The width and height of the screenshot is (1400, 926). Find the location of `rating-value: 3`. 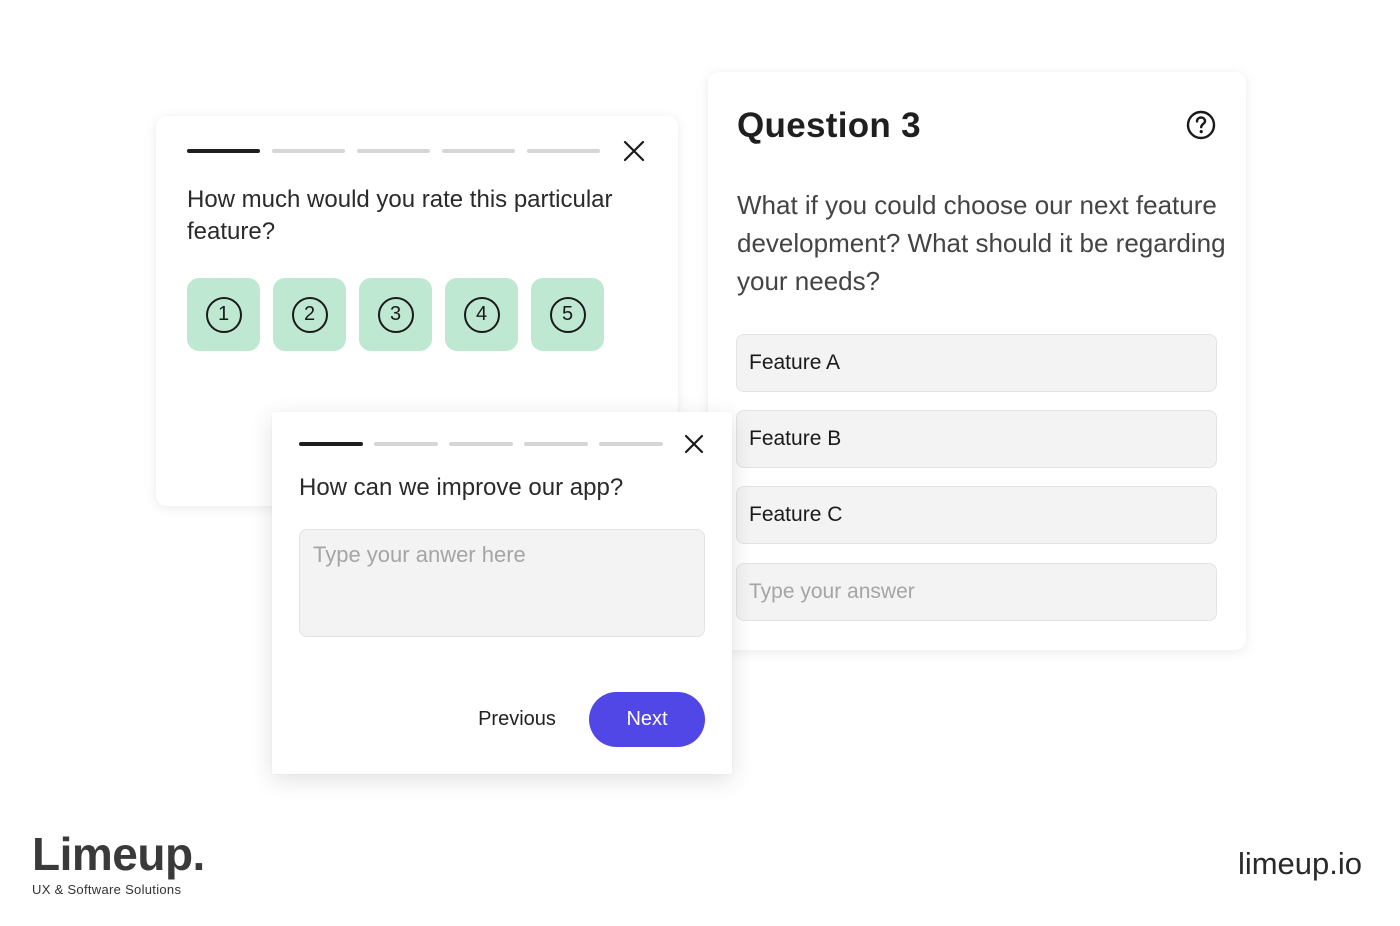

rating-value: 3 is located at coordinates (395, 314).